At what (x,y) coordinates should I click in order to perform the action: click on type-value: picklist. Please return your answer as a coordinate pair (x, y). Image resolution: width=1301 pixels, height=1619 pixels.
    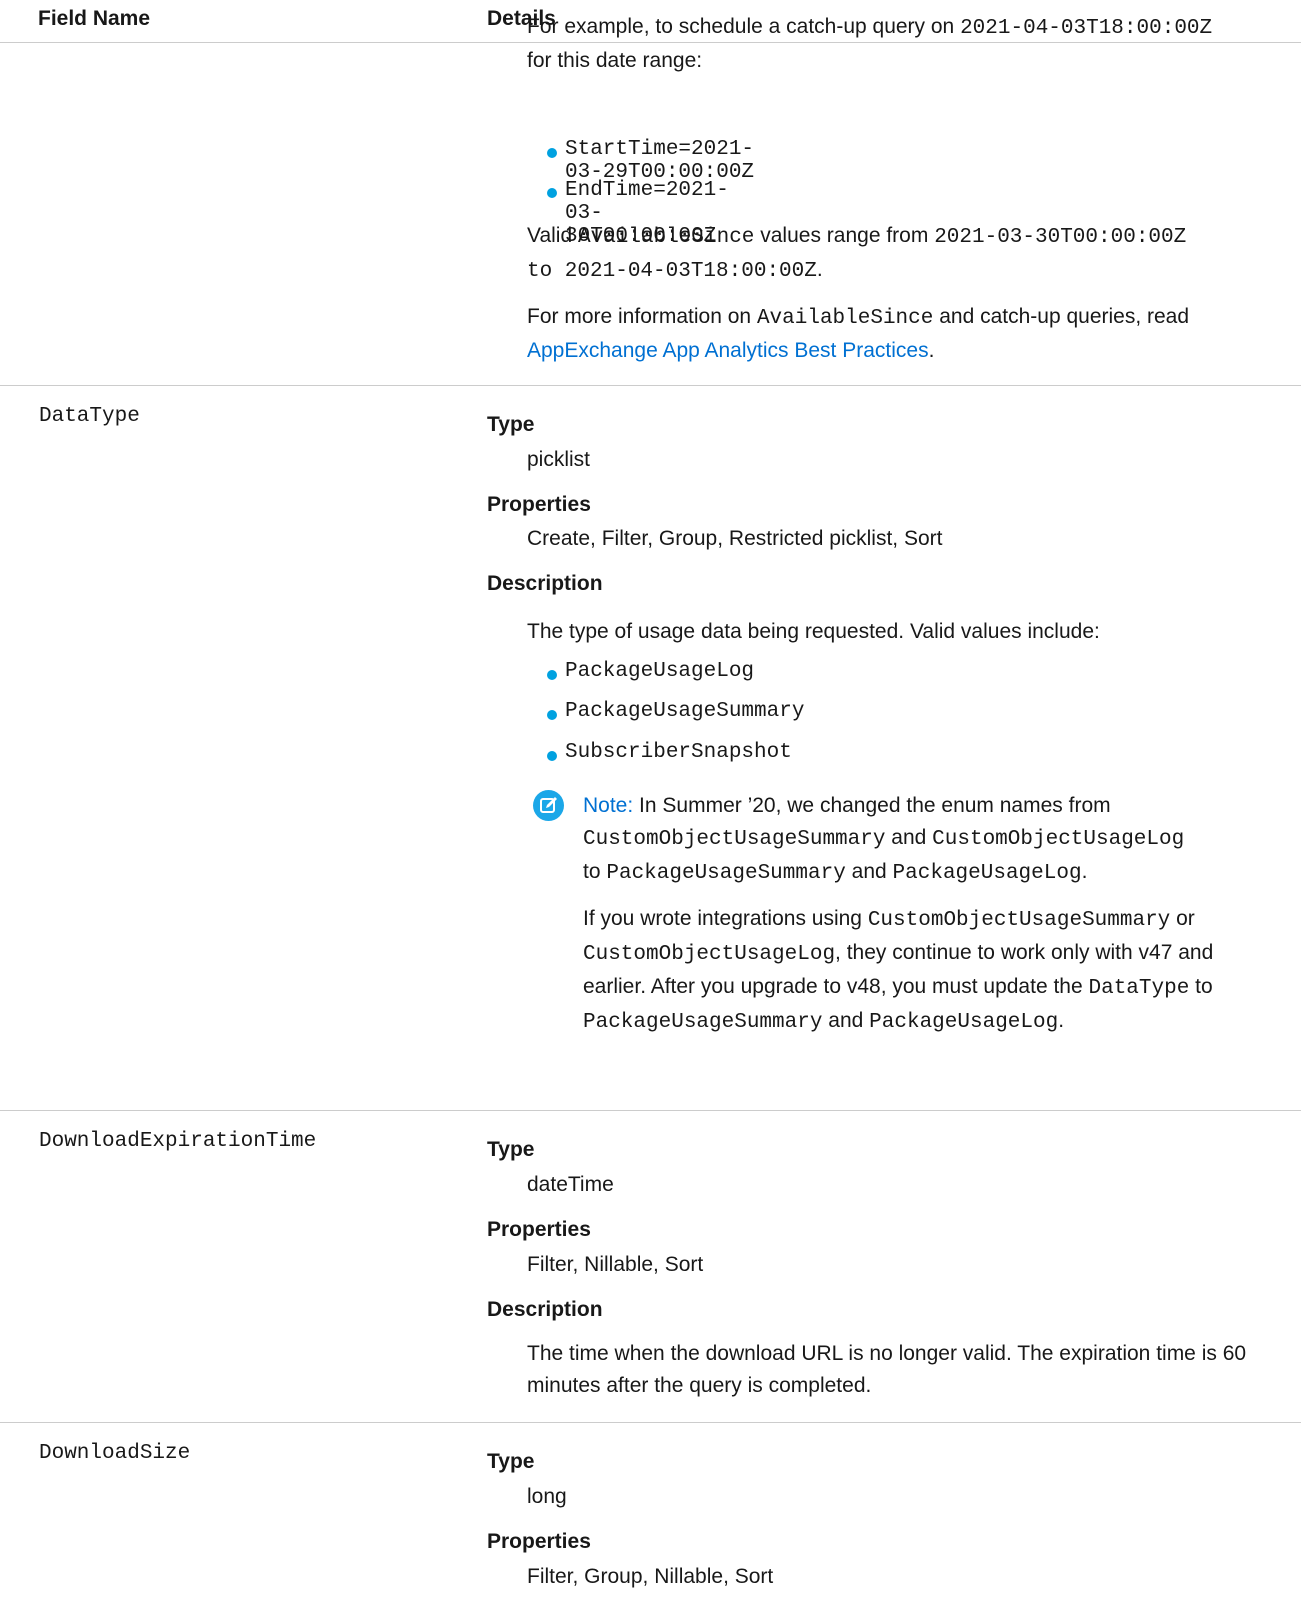
    Looking at the image, I should click on (559, 459).